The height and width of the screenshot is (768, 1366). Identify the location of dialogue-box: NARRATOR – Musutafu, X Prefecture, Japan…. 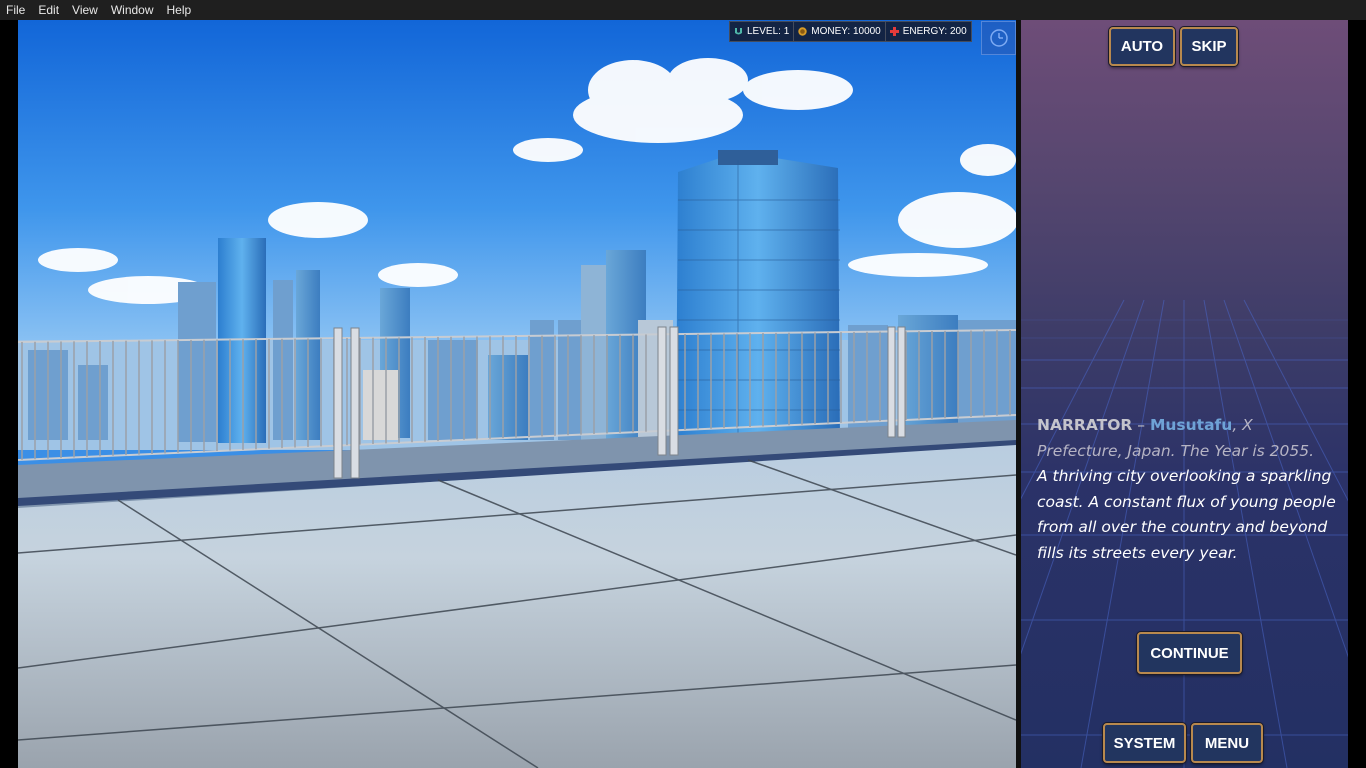
(1190, 490).